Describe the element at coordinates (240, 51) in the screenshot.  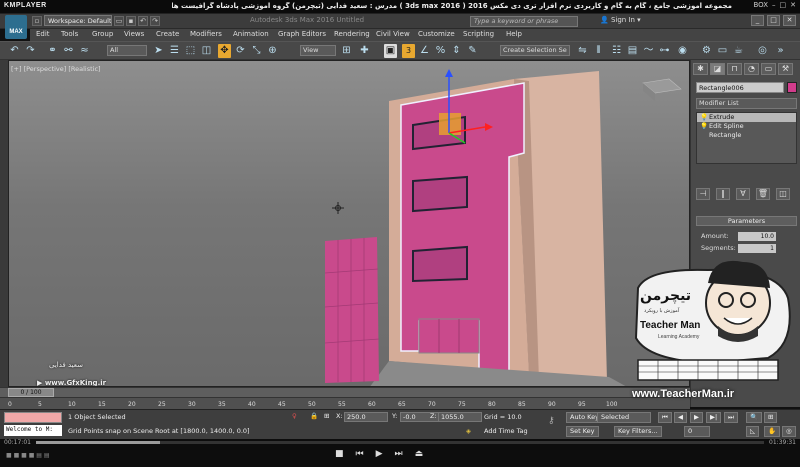
I see `rotate-tool-icon: ⟳` at that location.